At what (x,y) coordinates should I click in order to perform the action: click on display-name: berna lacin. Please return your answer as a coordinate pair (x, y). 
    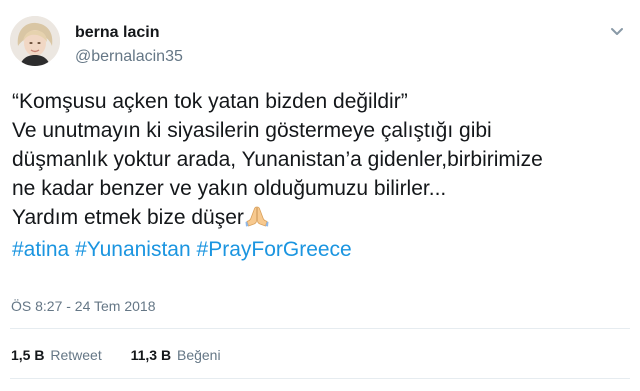
    Looking at the image, I should click on (117, 33).